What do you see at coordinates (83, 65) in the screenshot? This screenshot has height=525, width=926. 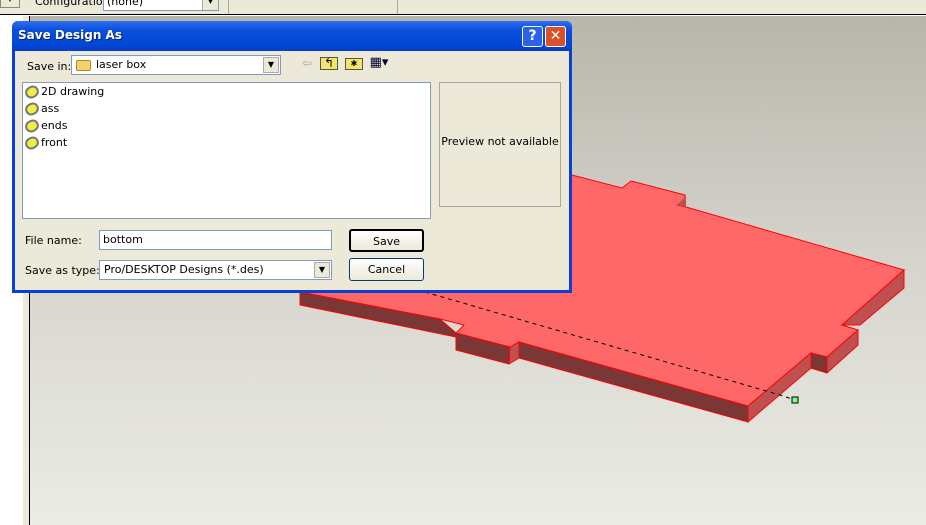 I see `folder-icon` at bounding box center [83, 65].